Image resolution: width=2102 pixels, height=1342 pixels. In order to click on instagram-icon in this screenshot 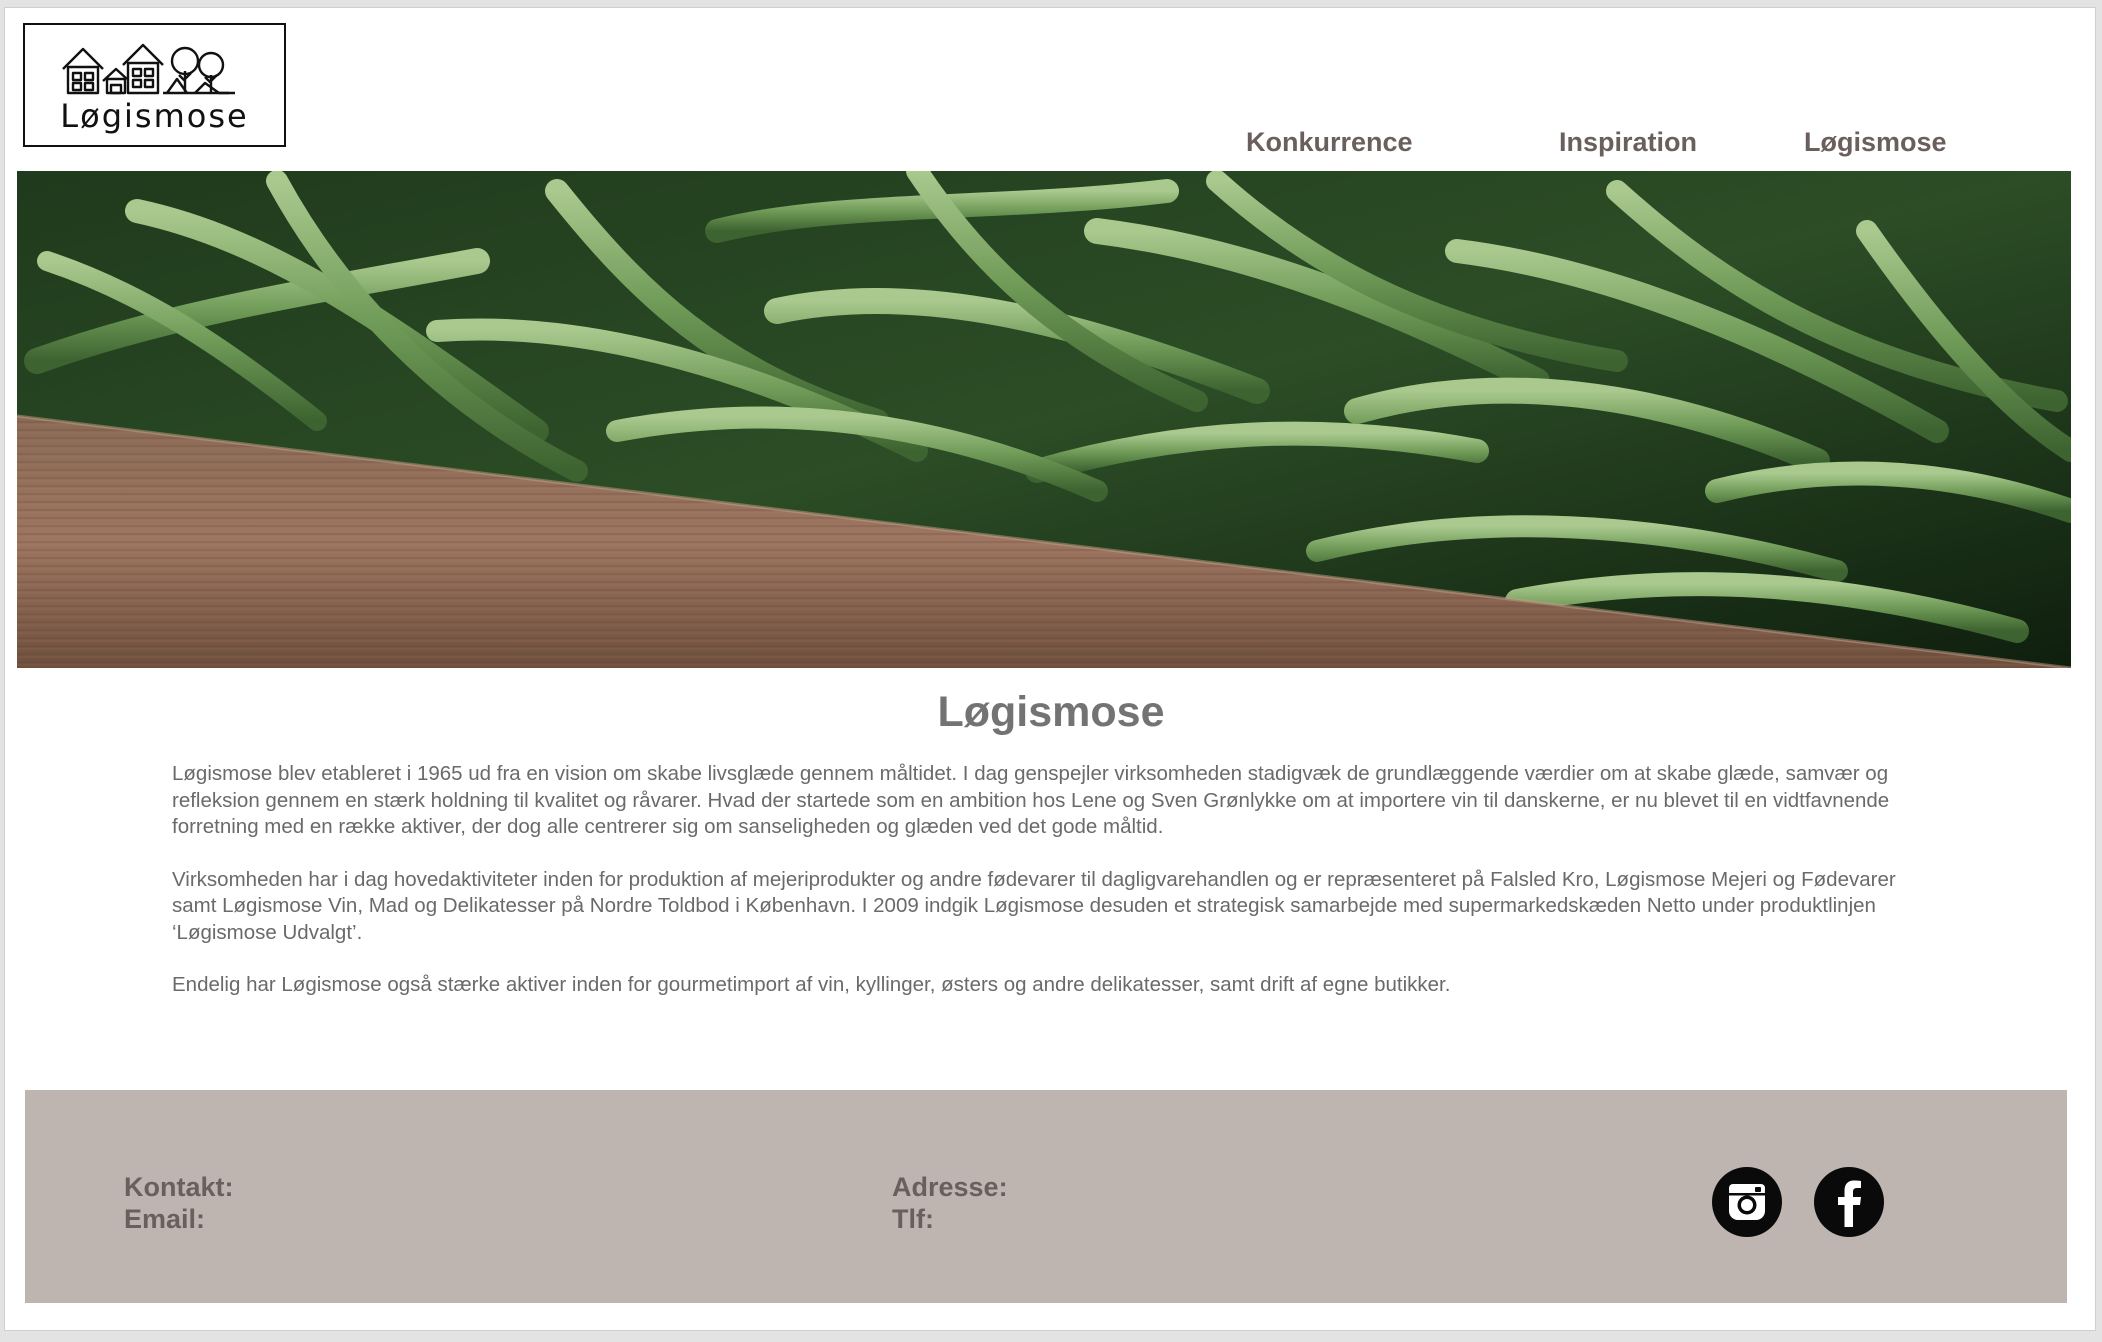, I will do `click(1747, 1202)`.